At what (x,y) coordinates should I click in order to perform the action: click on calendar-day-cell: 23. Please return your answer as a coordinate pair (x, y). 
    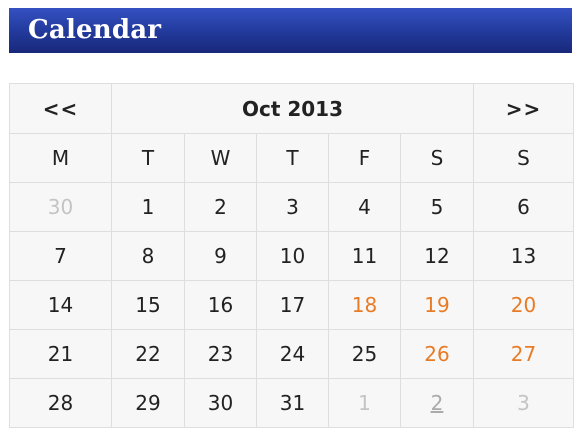
    Looking at the image, I should click on (220, 354).